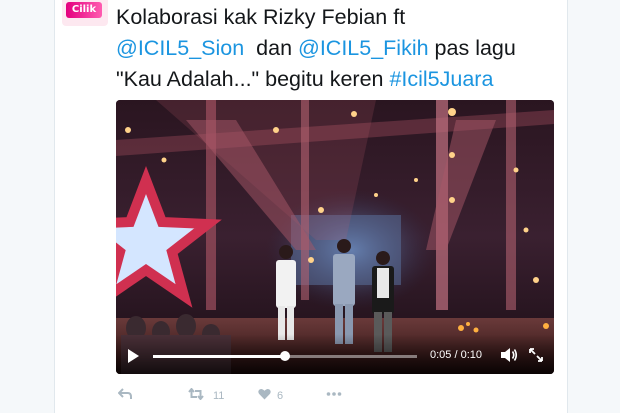 The image size is (620, 413). I want to click on mention-fikih-link: @ICIL5_Fikih, so click(363, 48).